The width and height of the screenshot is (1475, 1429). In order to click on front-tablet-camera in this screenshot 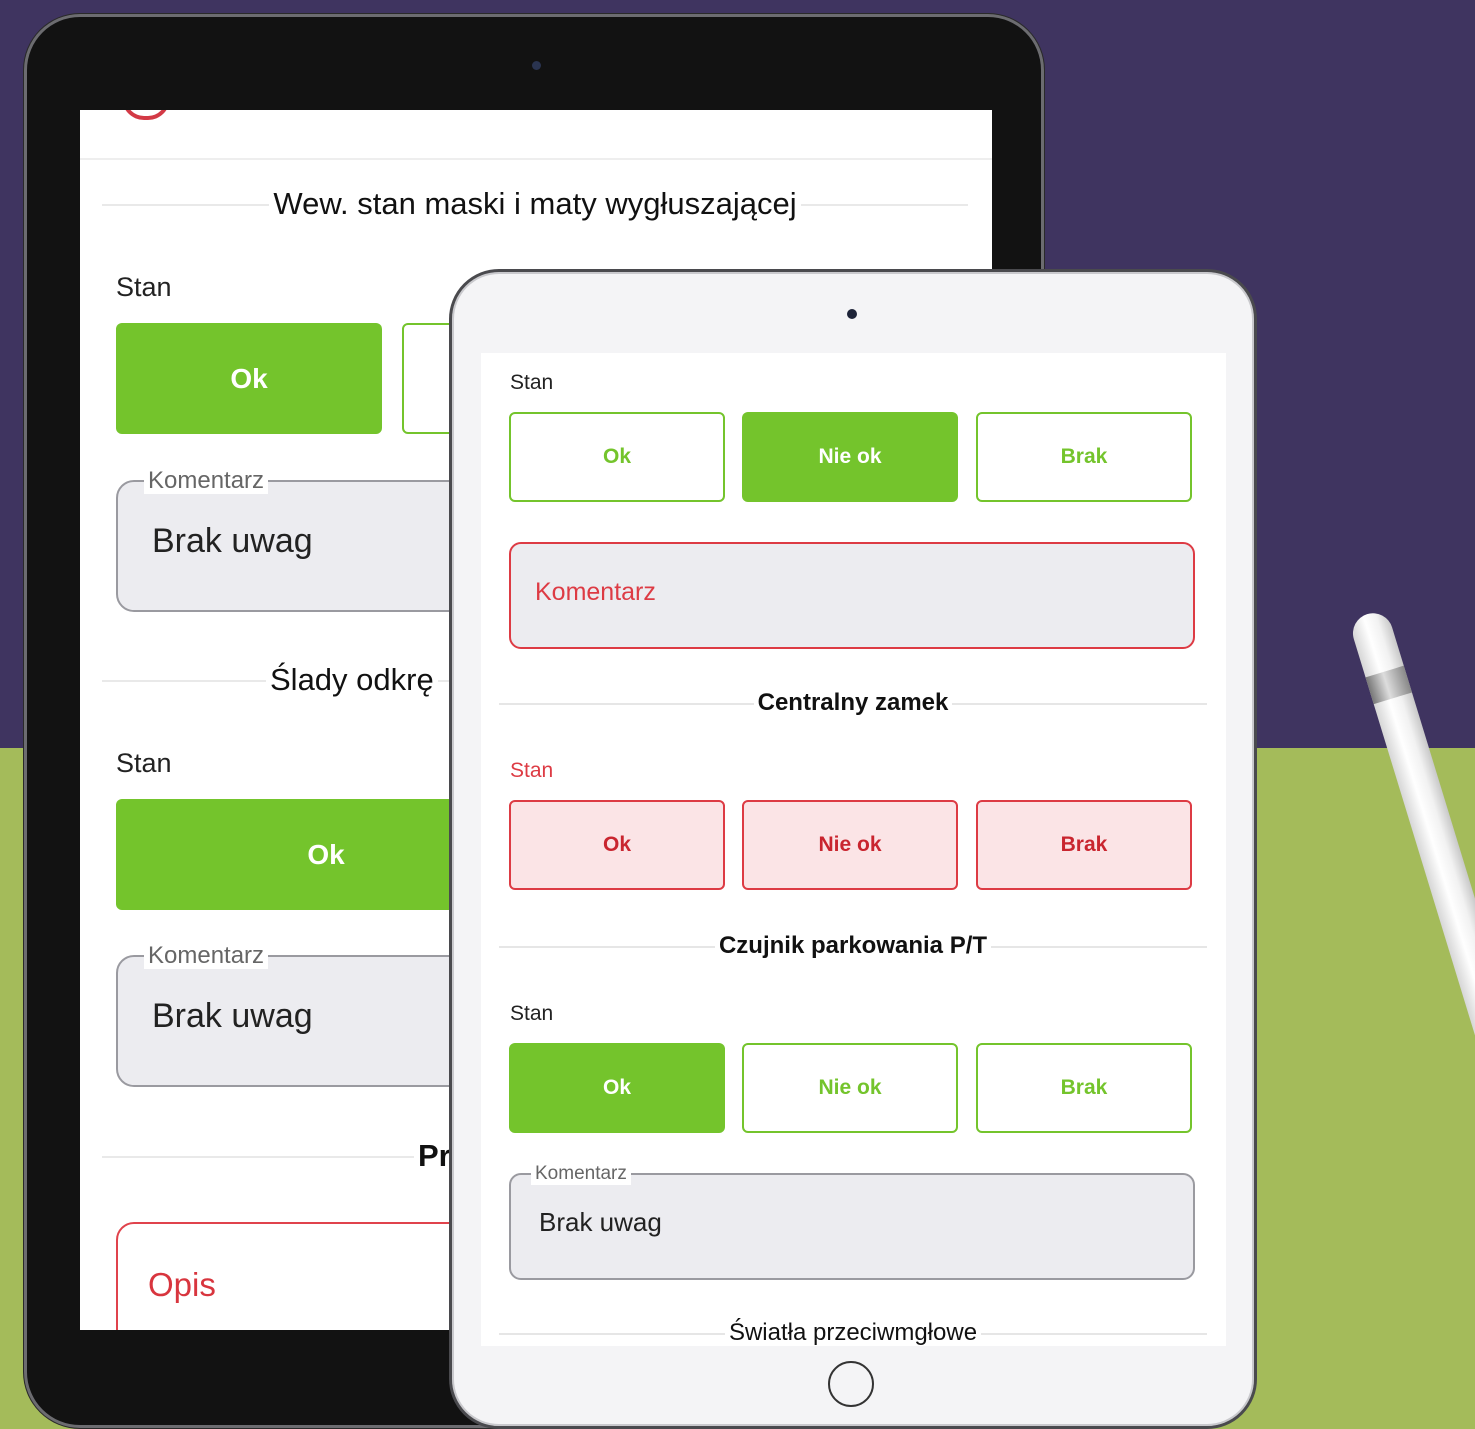, I will do `click(852, 314)`.